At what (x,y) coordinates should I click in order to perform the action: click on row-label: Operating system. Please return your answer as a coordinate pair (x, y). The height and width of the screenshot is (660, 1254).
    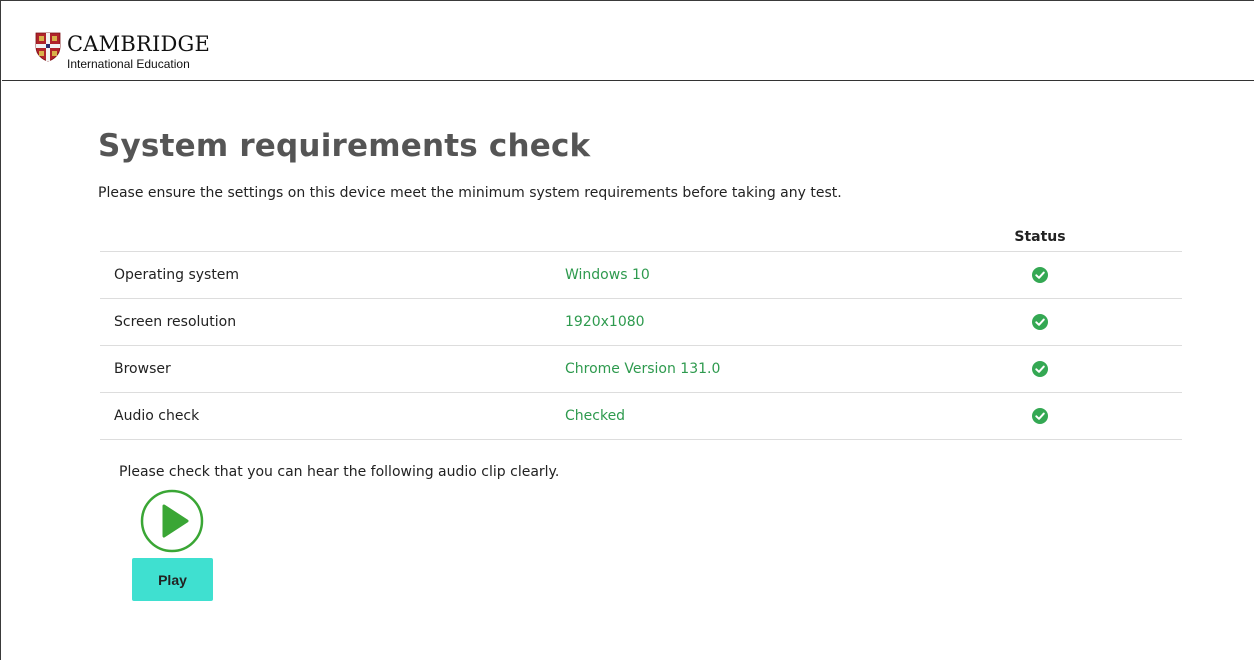
    Looking at the image, I should click on (325, 275).